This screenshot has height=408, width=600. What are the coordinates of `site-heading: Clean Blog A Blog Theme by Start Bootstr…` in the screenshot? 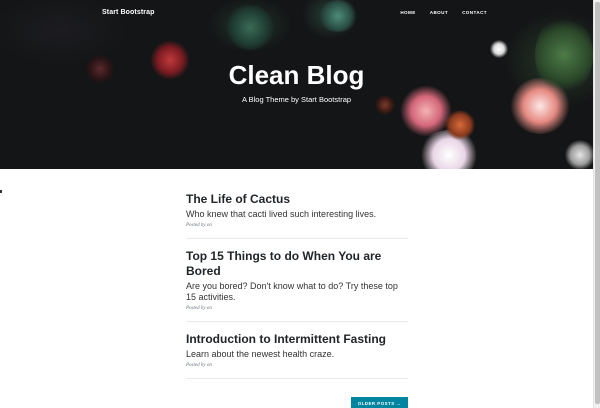 It's located at (296, 83).